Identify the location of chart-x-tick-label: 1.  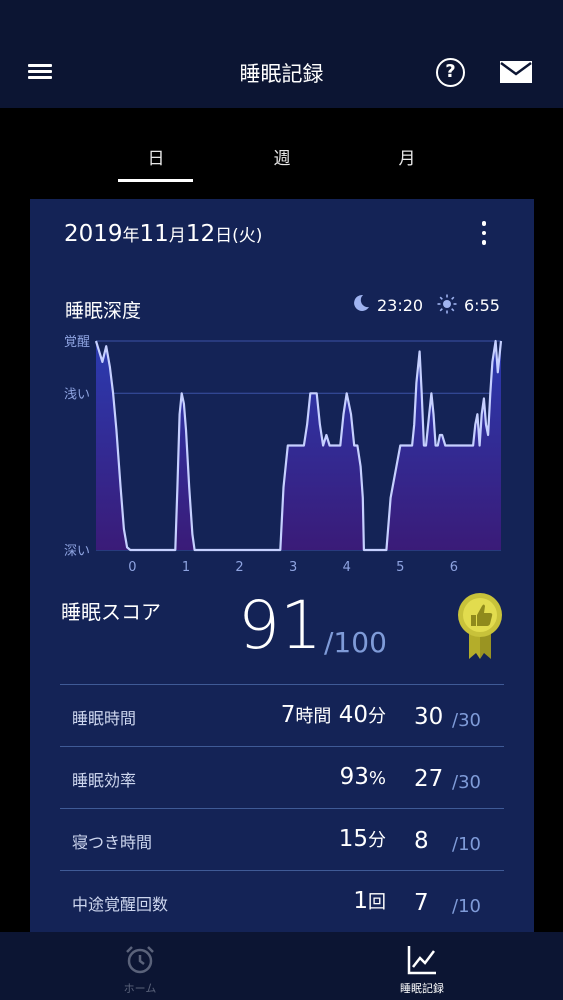
(186, 567).